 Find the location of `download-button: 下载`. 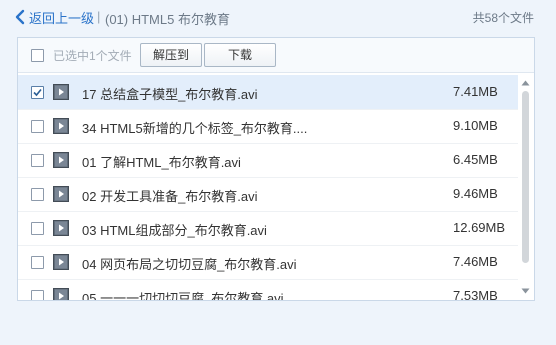

download-button: 下载 is located at coordinates (240, 55).